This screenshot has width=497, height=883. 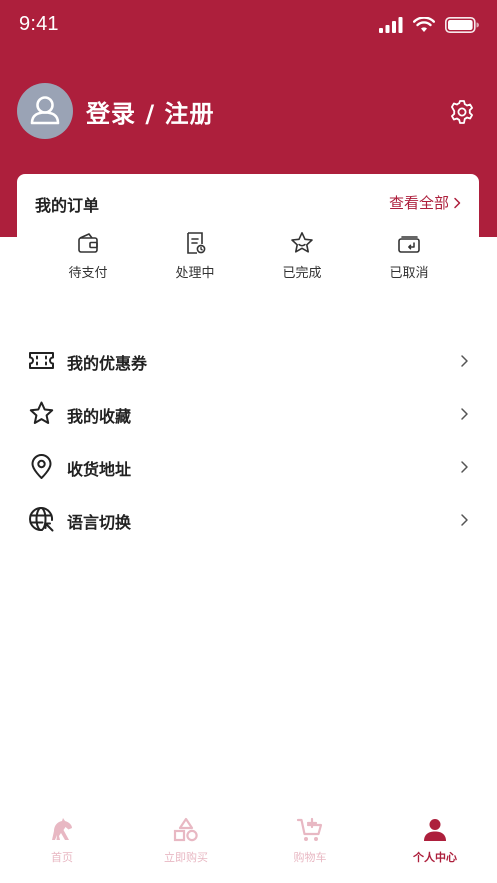 What do you see at coordinates (186, 846) in the screenshot?
I see `tab-buy-now: 立即购买` at bounding box center [186, 846].